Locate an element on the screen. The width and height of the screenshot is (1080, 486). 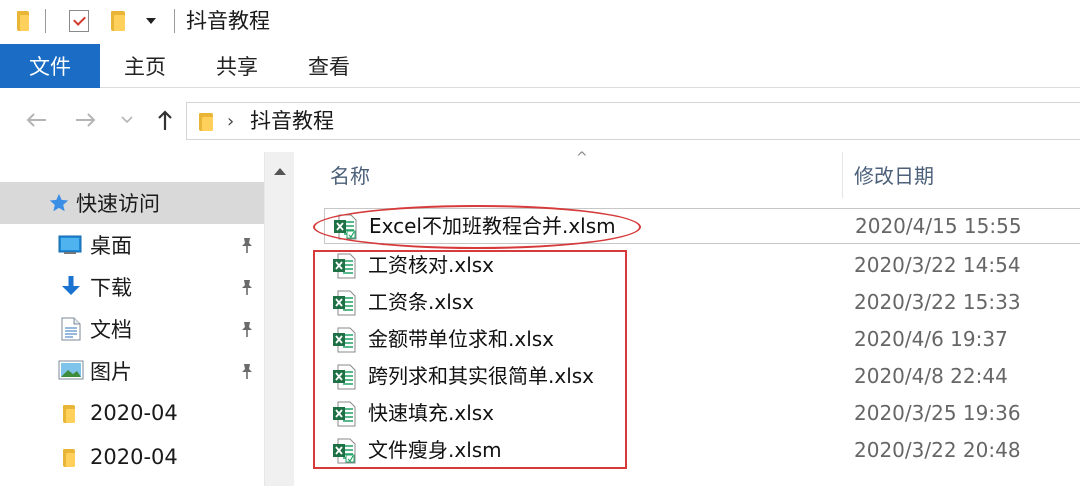
nav-item-desktop: 桌面 is located at coordinates (132, 245).